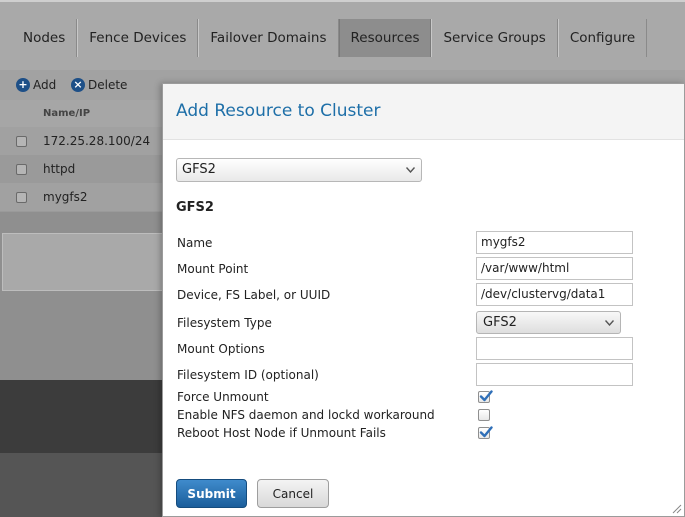 This screenshot has width=685, height=517. Describe the element at coordinates (199, 169) in the screenshot. I see `resource-type-value: GFS2` at that location.